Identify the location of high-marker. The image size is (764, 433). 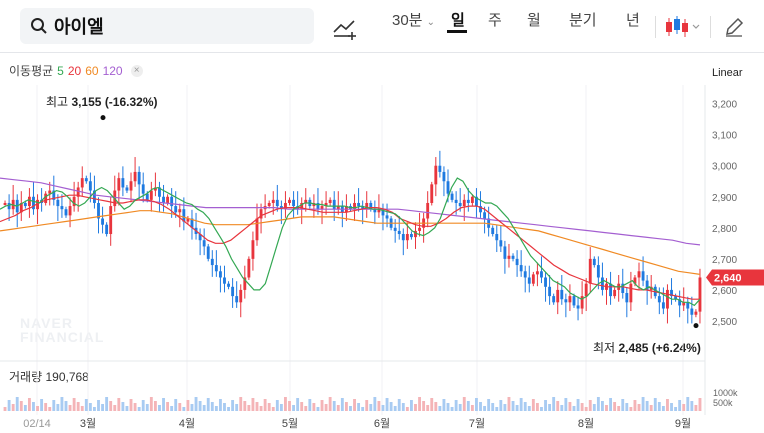
(103, 118).